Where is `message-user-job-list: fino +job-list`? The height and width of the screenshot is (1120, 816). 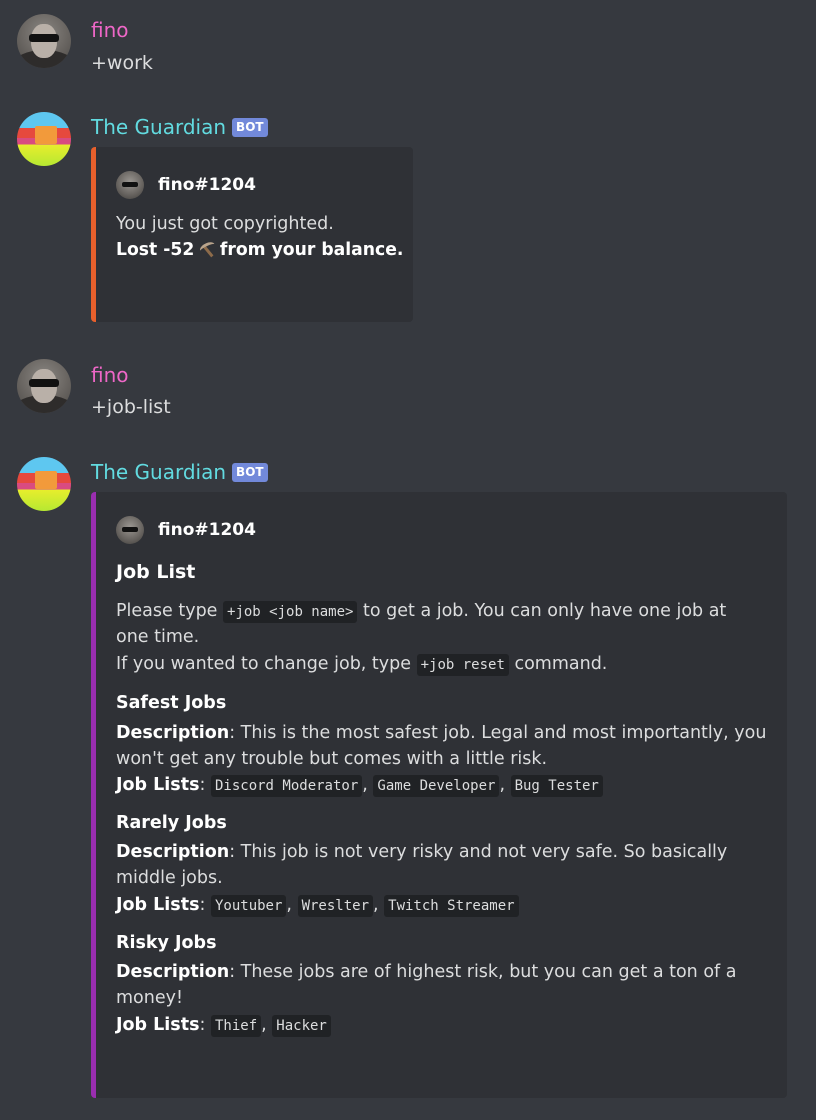
message-user-job-list: fino +job-list is located at coordinates (408, 389).